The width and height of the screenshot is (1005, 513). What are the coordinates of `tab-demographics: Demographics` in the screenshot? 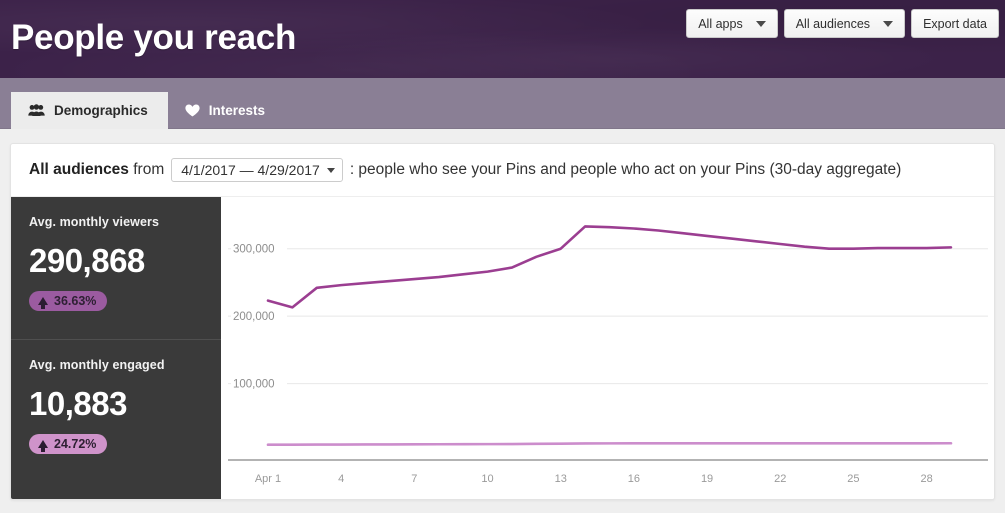 It's located at (89, 110).